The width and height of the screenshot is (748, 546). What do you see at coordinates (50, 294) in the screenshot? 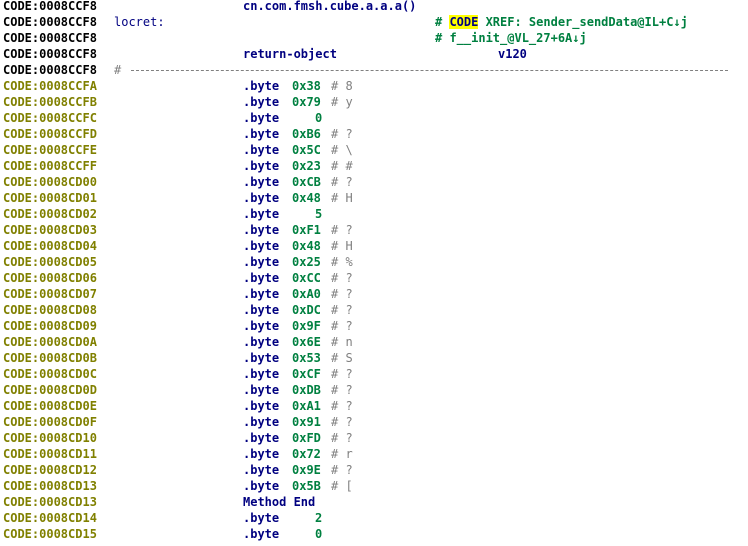
I see `address: CODE:0008CD07` at bounding box center [50, 294].